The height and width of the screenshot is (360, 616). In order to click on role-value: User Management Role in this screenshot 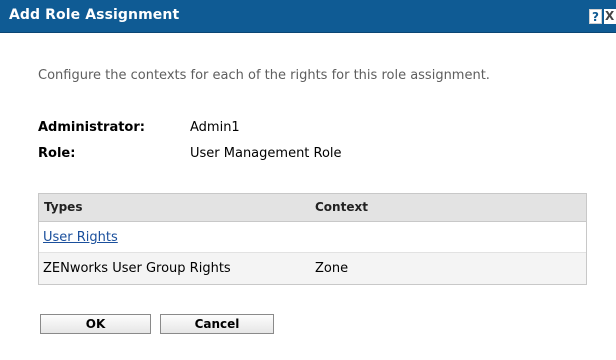, I will do `click(266, 153)`.